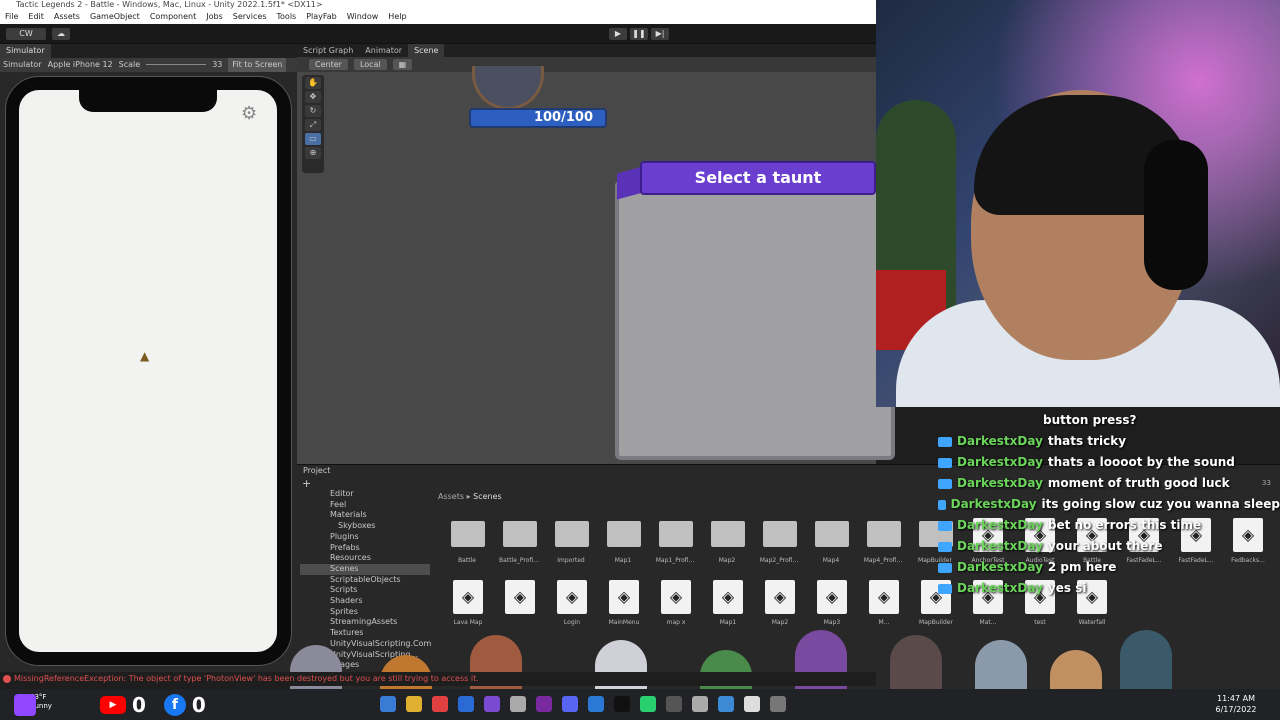 The height and width of the screenshot is (720, 1280). Describe the element at coordinates (466, 704) in the screenshot. I see `store-icon` at that location.